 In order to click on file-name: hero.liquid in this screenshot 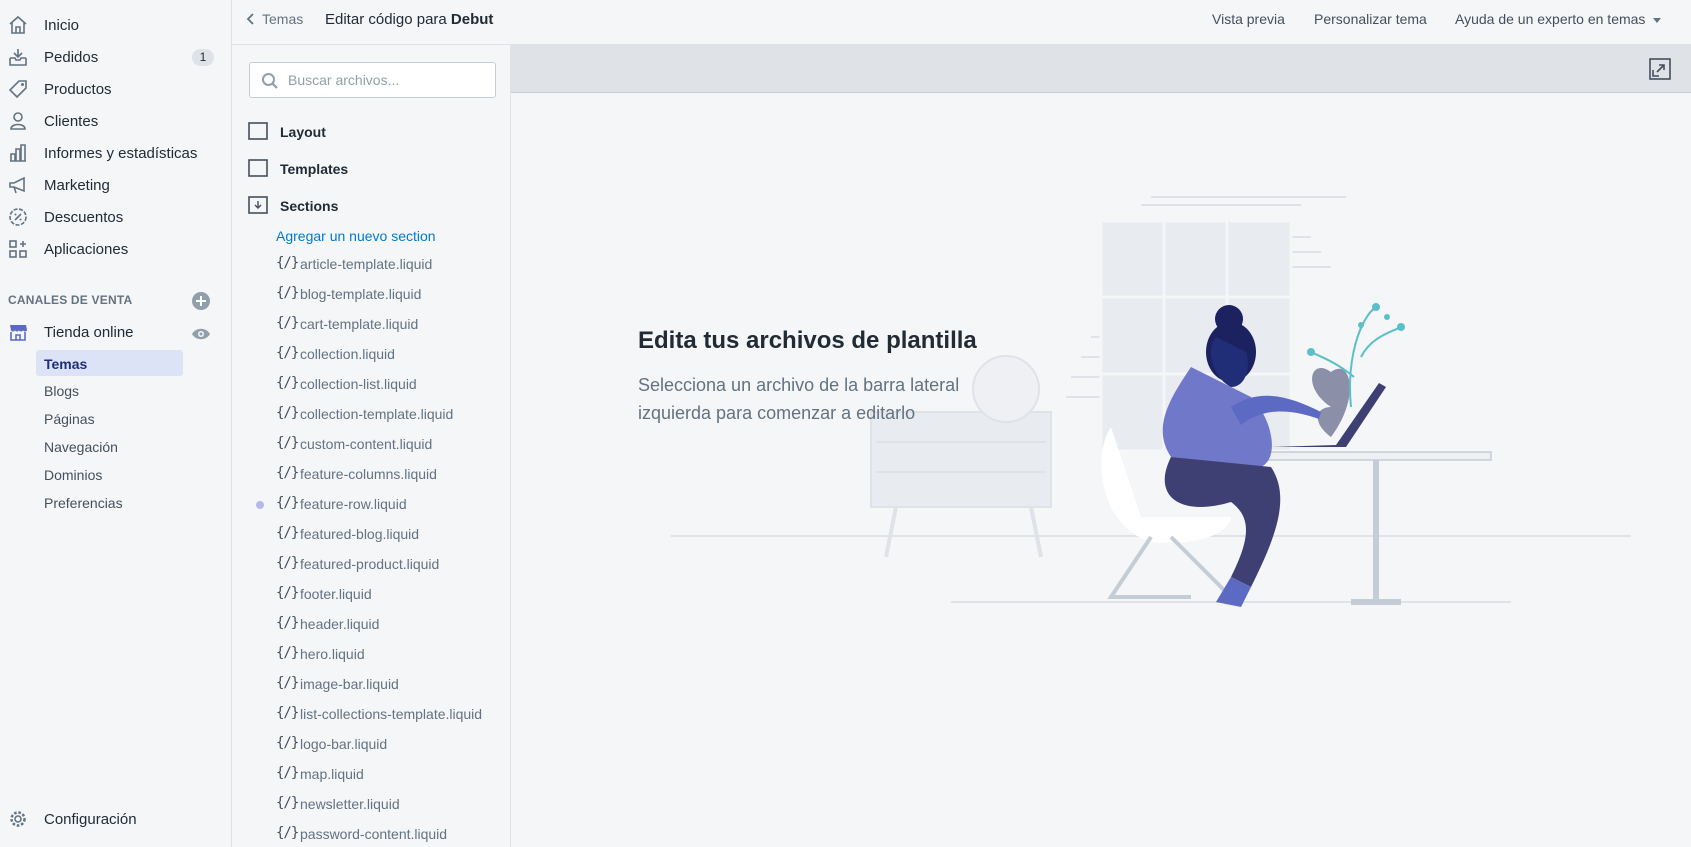, I will do `click(332, 654)`.